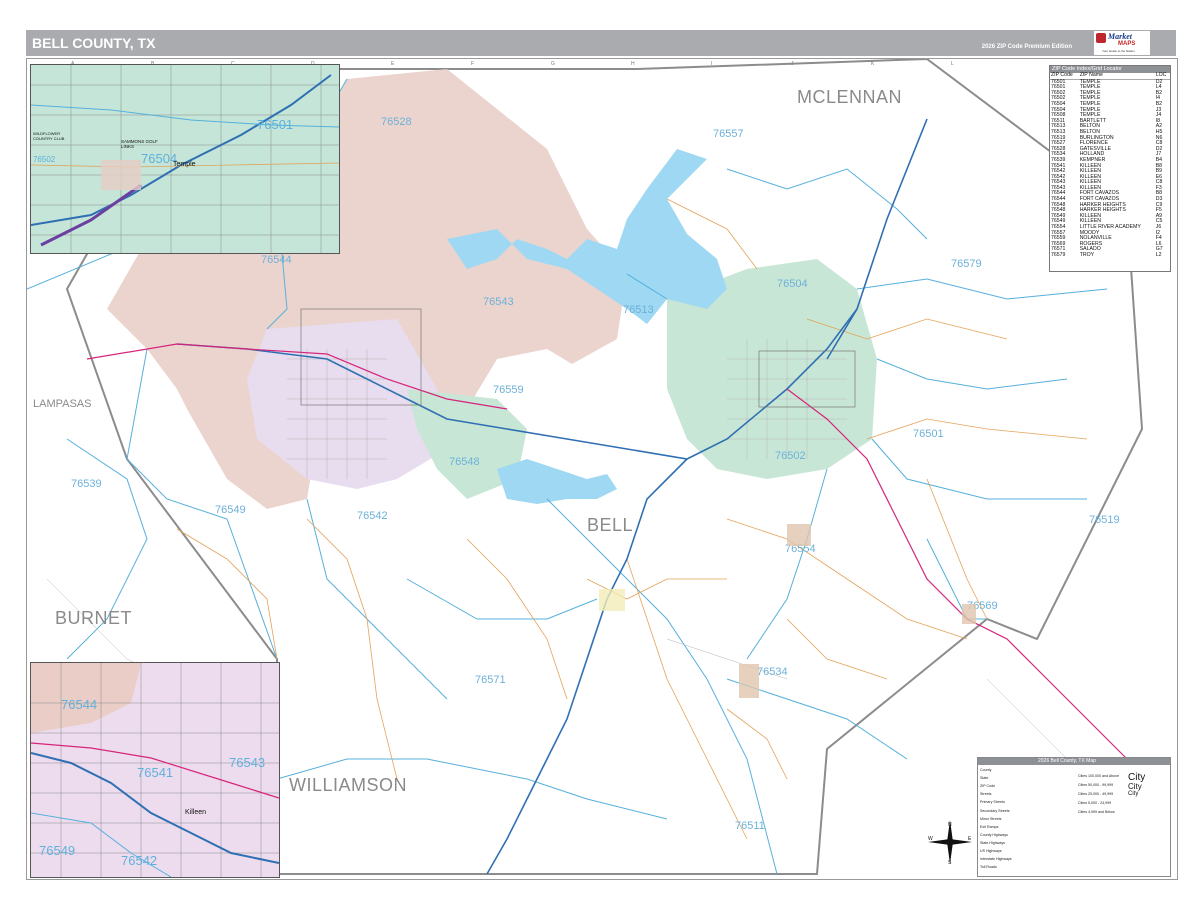 The height and width of the screenshot is (908, 1200). What do you see at coordinates (1087, 255) in the screenshot?
I see `zip-index-cell: TROY` at bounding box center [1087, 255].